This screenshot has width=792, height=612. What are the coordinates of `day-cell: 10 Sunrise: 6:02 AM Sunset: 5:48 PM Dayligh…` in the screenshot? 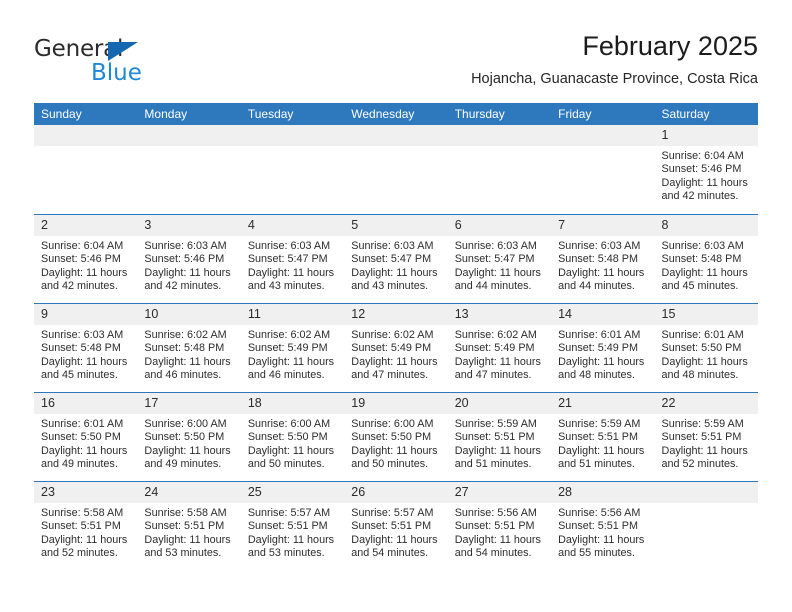 It's located at (189, 348).